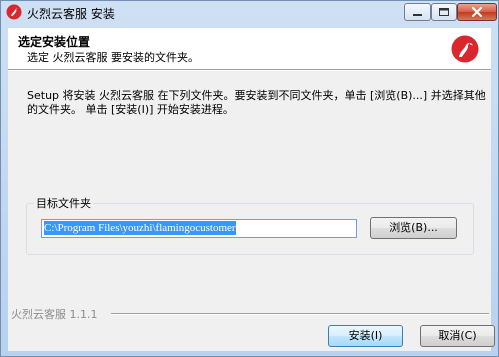  What do you see at coordinates (249, 48) in the screenshot?
I see `page-header: 选定安装位置 选定 火烈云客服 要安装的文件夹。` at bounding box center [249, 48].